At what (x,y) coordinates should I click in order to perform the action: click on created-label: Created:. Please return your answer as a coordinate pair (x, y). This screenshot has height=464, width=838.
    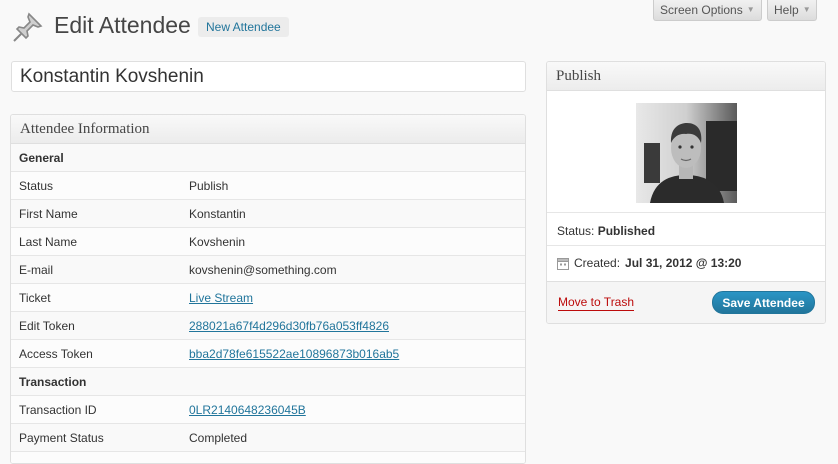
    Looking at the image, I should click on (597, 263).